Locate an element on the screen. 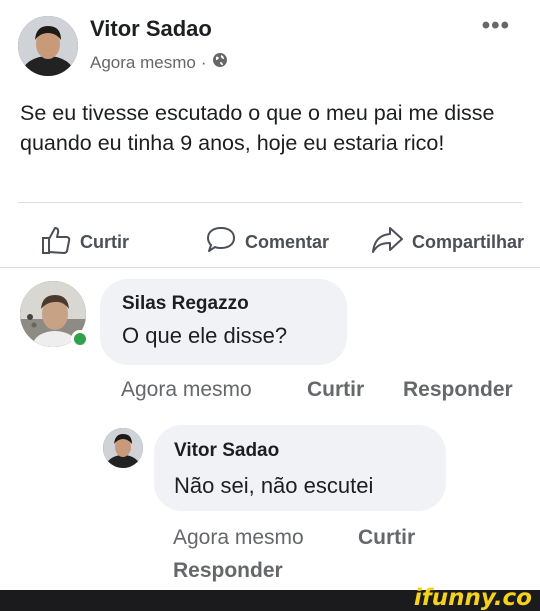  watermark-logo: ifunny.co is located at coordinates (472, 598).